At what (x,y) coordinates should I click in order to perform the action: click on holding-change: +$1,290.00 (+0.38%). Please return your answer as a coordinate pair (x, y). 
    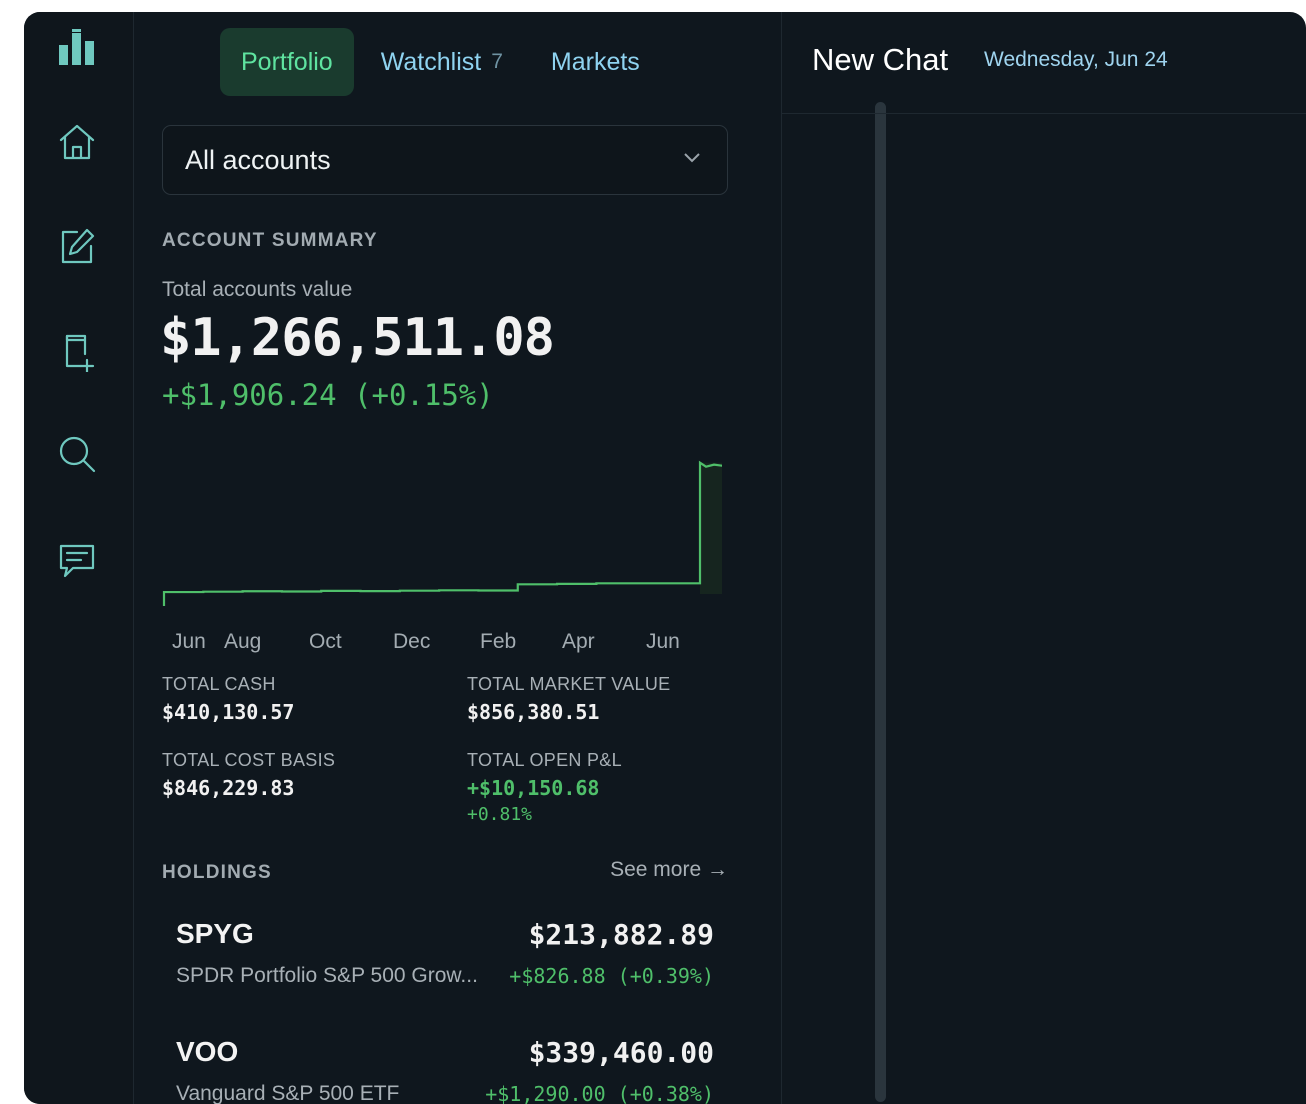
    Looking at the image, I should click on (599, 1093).